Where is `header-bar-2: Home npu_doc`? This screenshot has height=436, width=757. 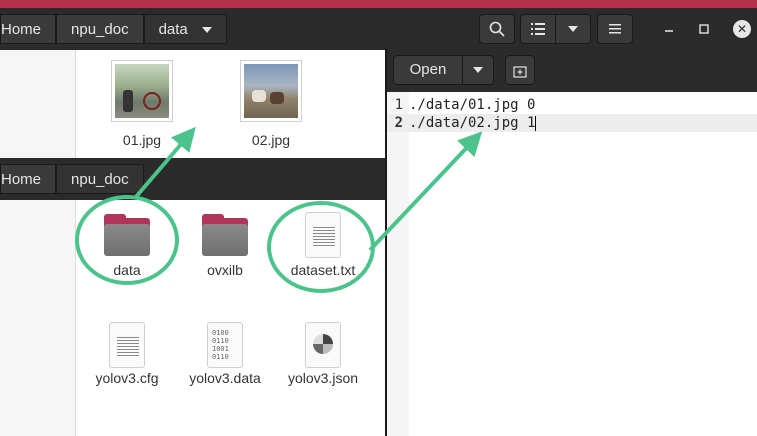 header-bar-2: Home npu_doc is located at coordinates (192, 179).